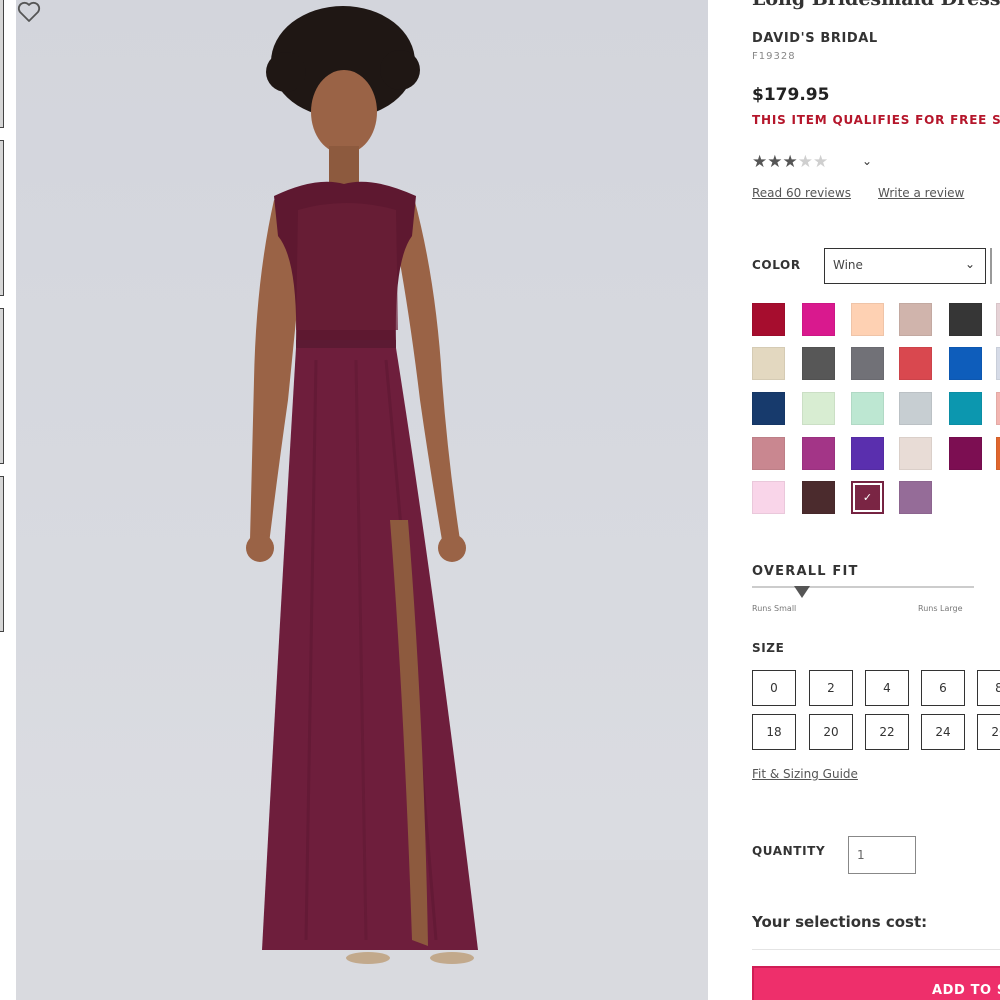 The width and height of the screenshot is (1000, 1000). What do you see at coordinates (882, 855) in the screenshot?
I see `quantity-input: 1` at bounding box center [882, 855].